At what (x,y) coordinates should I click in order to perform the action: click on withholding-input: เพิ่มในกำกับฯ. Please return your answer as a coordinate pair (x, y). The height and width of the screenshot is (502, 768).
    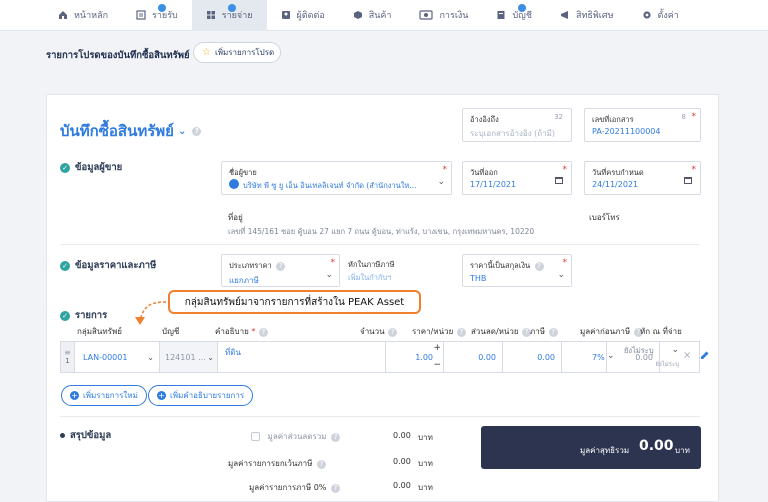
    Looking at the image, I should click on (370, 278).